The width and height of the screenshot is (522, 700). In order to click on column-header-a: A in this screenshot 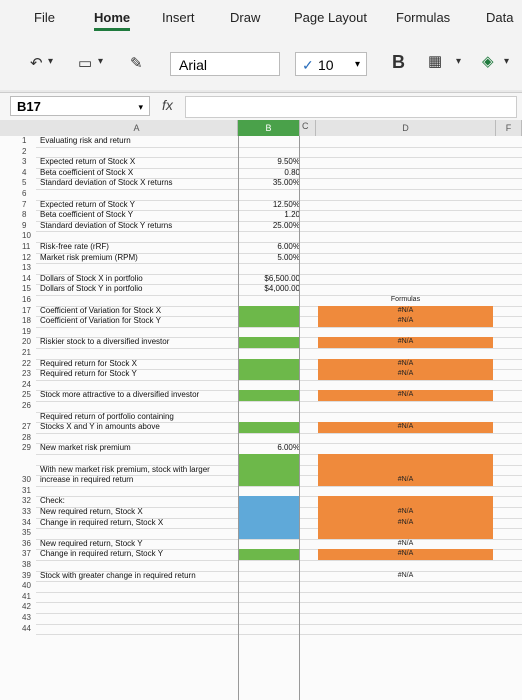, I will do `click(137, 128)`.